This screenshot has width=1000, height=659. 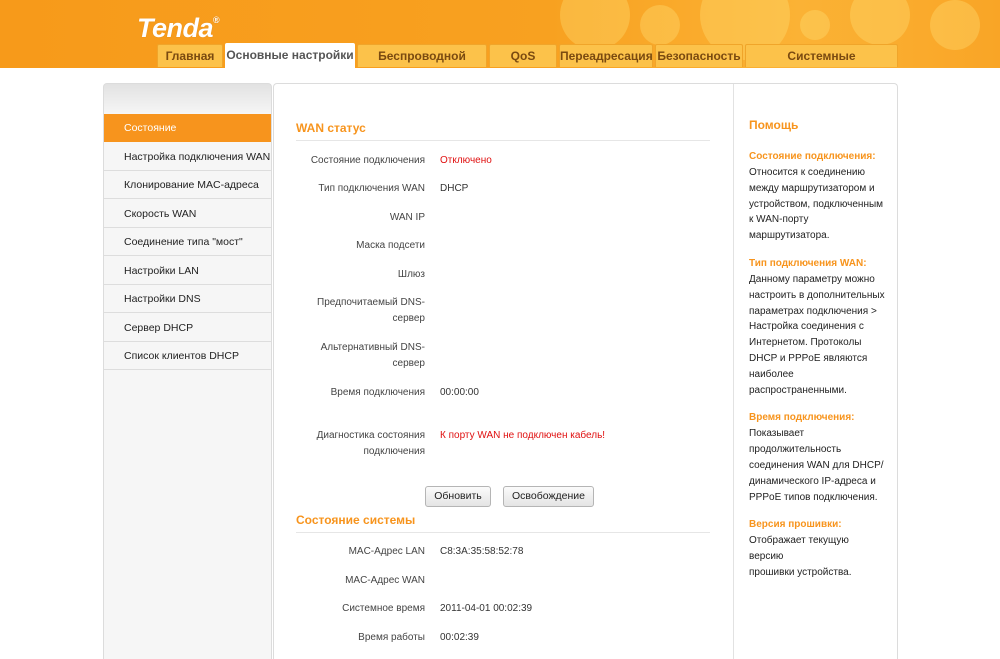 What do you see at coordinates (187, 128) in the screenshot?
I see `sidebar-item-status: Состояние` at bounding box center [187, 128].